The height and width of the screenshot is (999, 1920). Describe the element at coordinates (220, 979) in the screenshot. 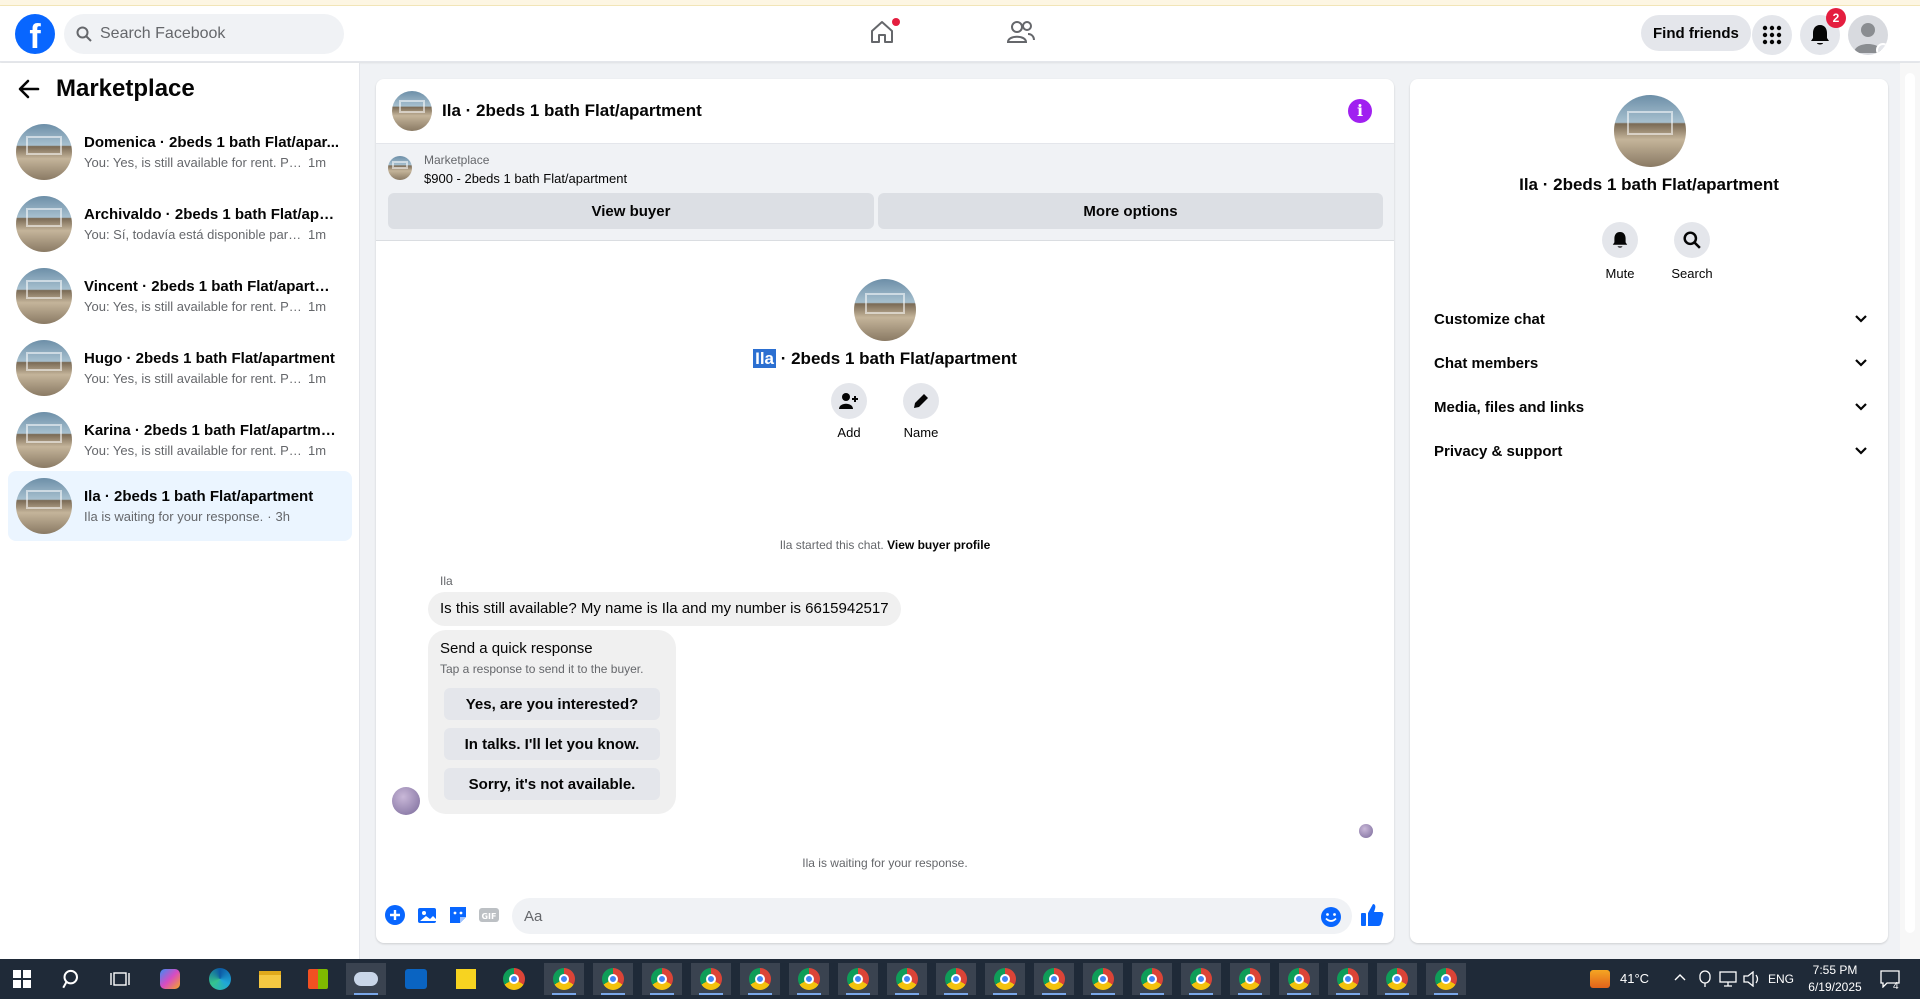

I see `taskbar-edge` at that location.